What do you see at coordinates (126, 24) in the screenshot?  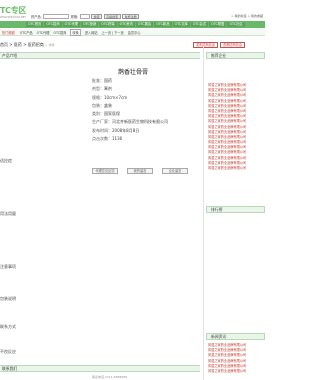 I see `nav-item-zixun: OTC资讯` at bounding box center [126, 24].